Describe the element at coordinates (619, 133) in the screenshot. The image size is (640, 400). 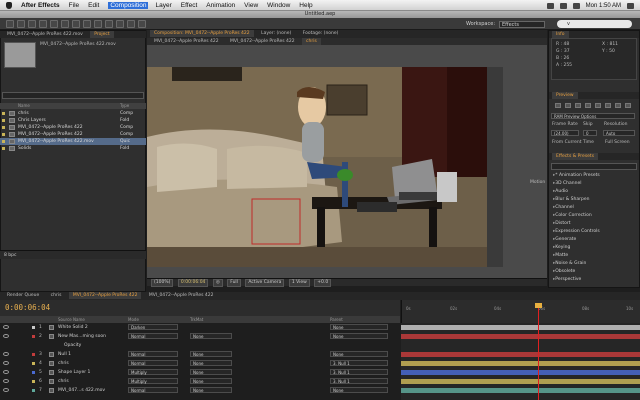
I see `resolution-select-preview: Auto` at that location.